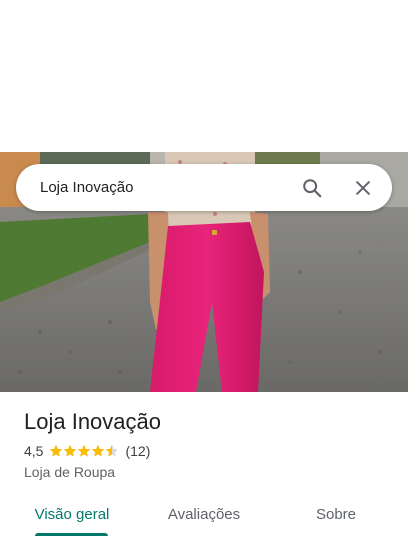 Image resolution: width=408 pixels, height=544 pixels. What do you see at coordinates (137, 451) in the screenshot?
I see `review-count: (12)` at bounding box center [137, 451].